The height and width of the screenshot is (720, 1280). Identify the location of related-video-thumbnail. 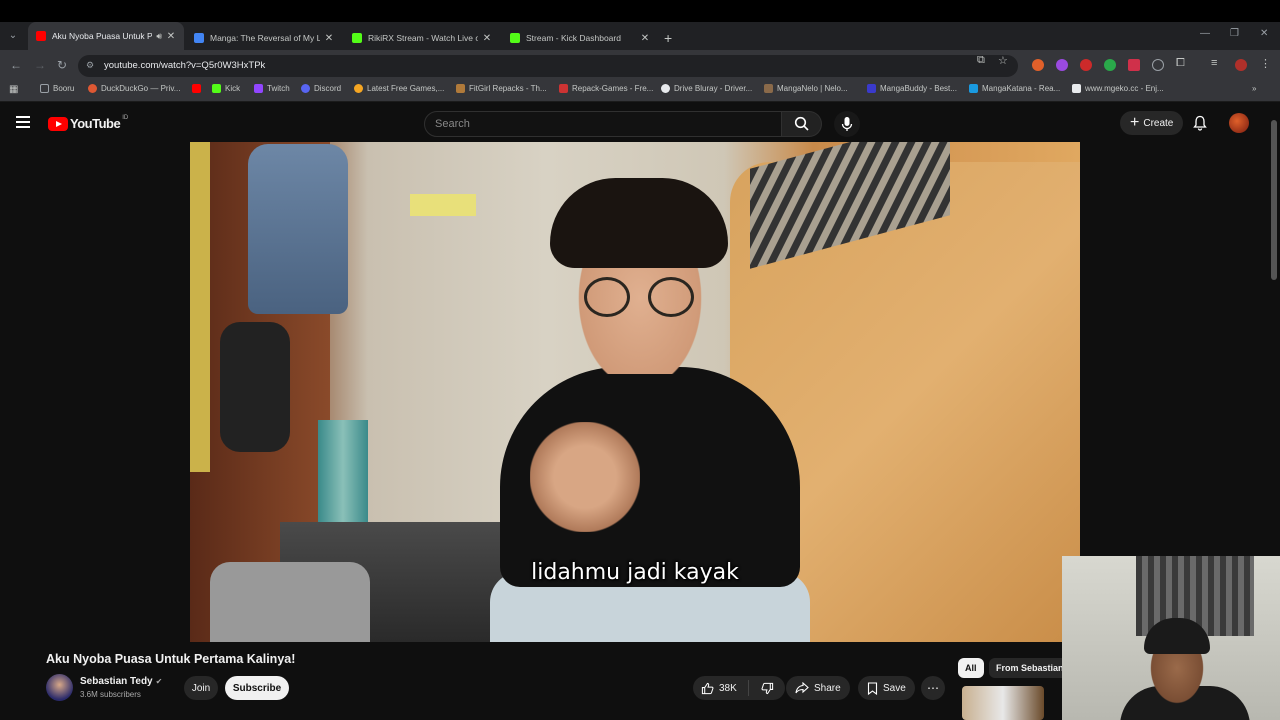
(1003, 703).